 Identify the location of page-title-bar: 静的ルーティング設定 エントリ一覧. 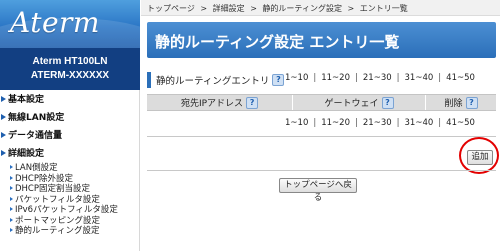
(321, 40).